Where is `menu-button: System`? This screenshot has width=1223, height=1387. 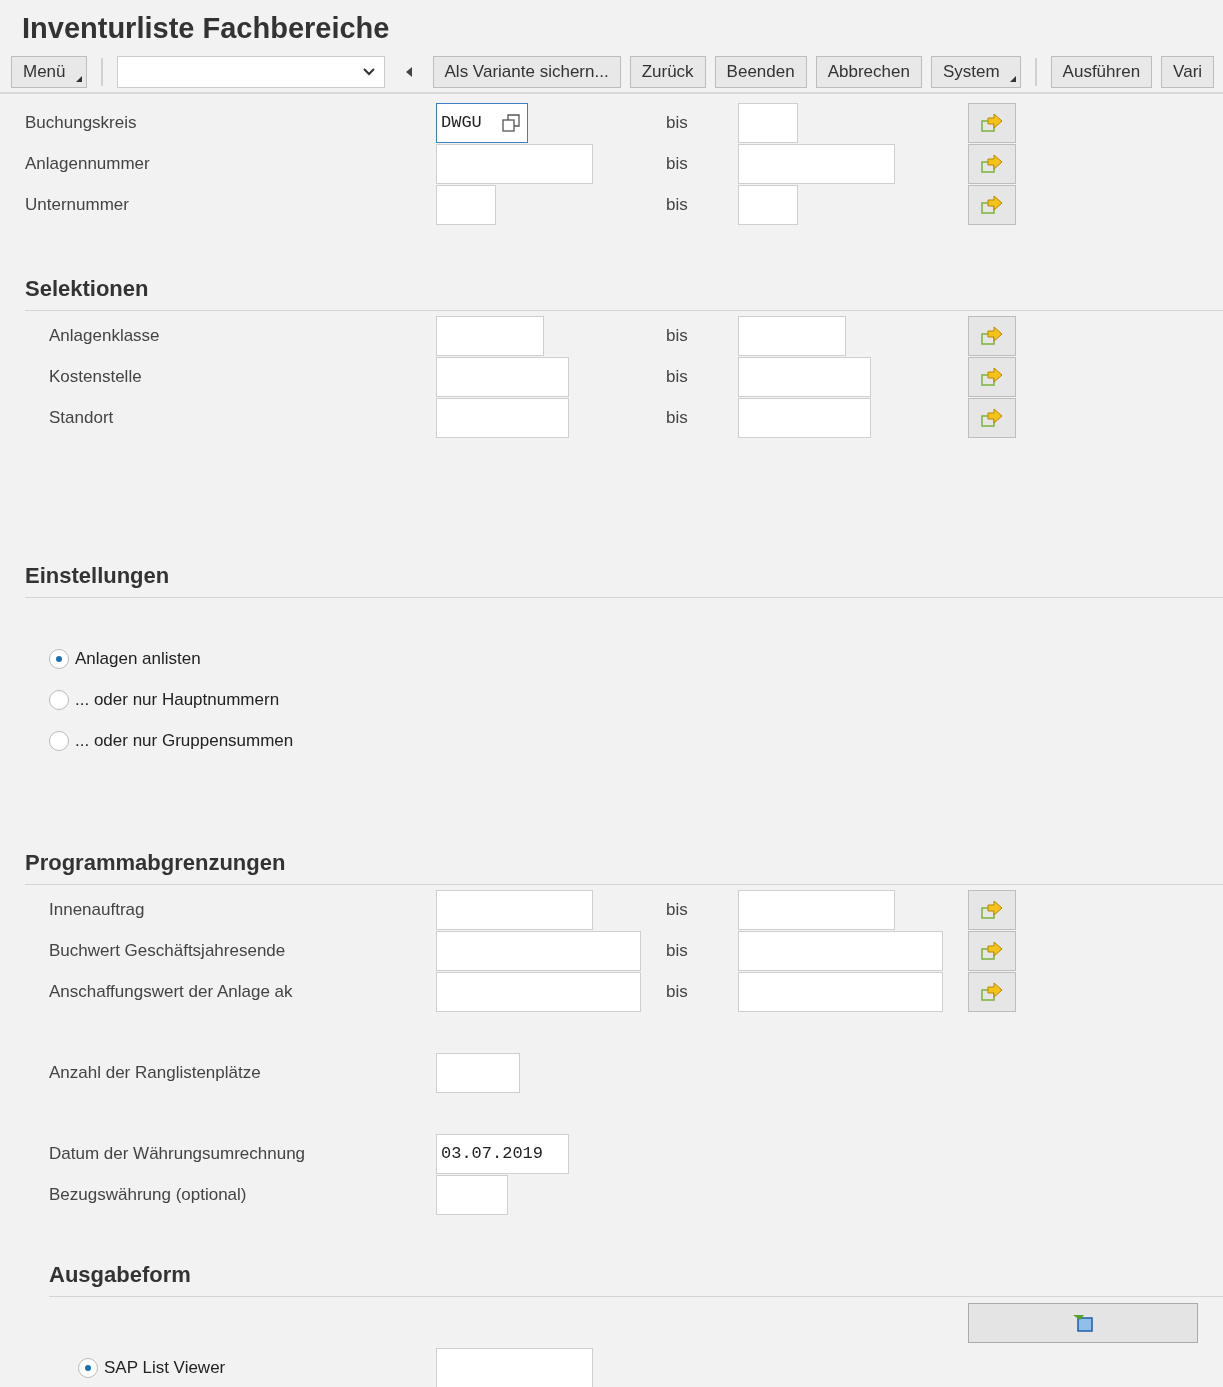
menu-button: System is located at coordinates (975, 72).